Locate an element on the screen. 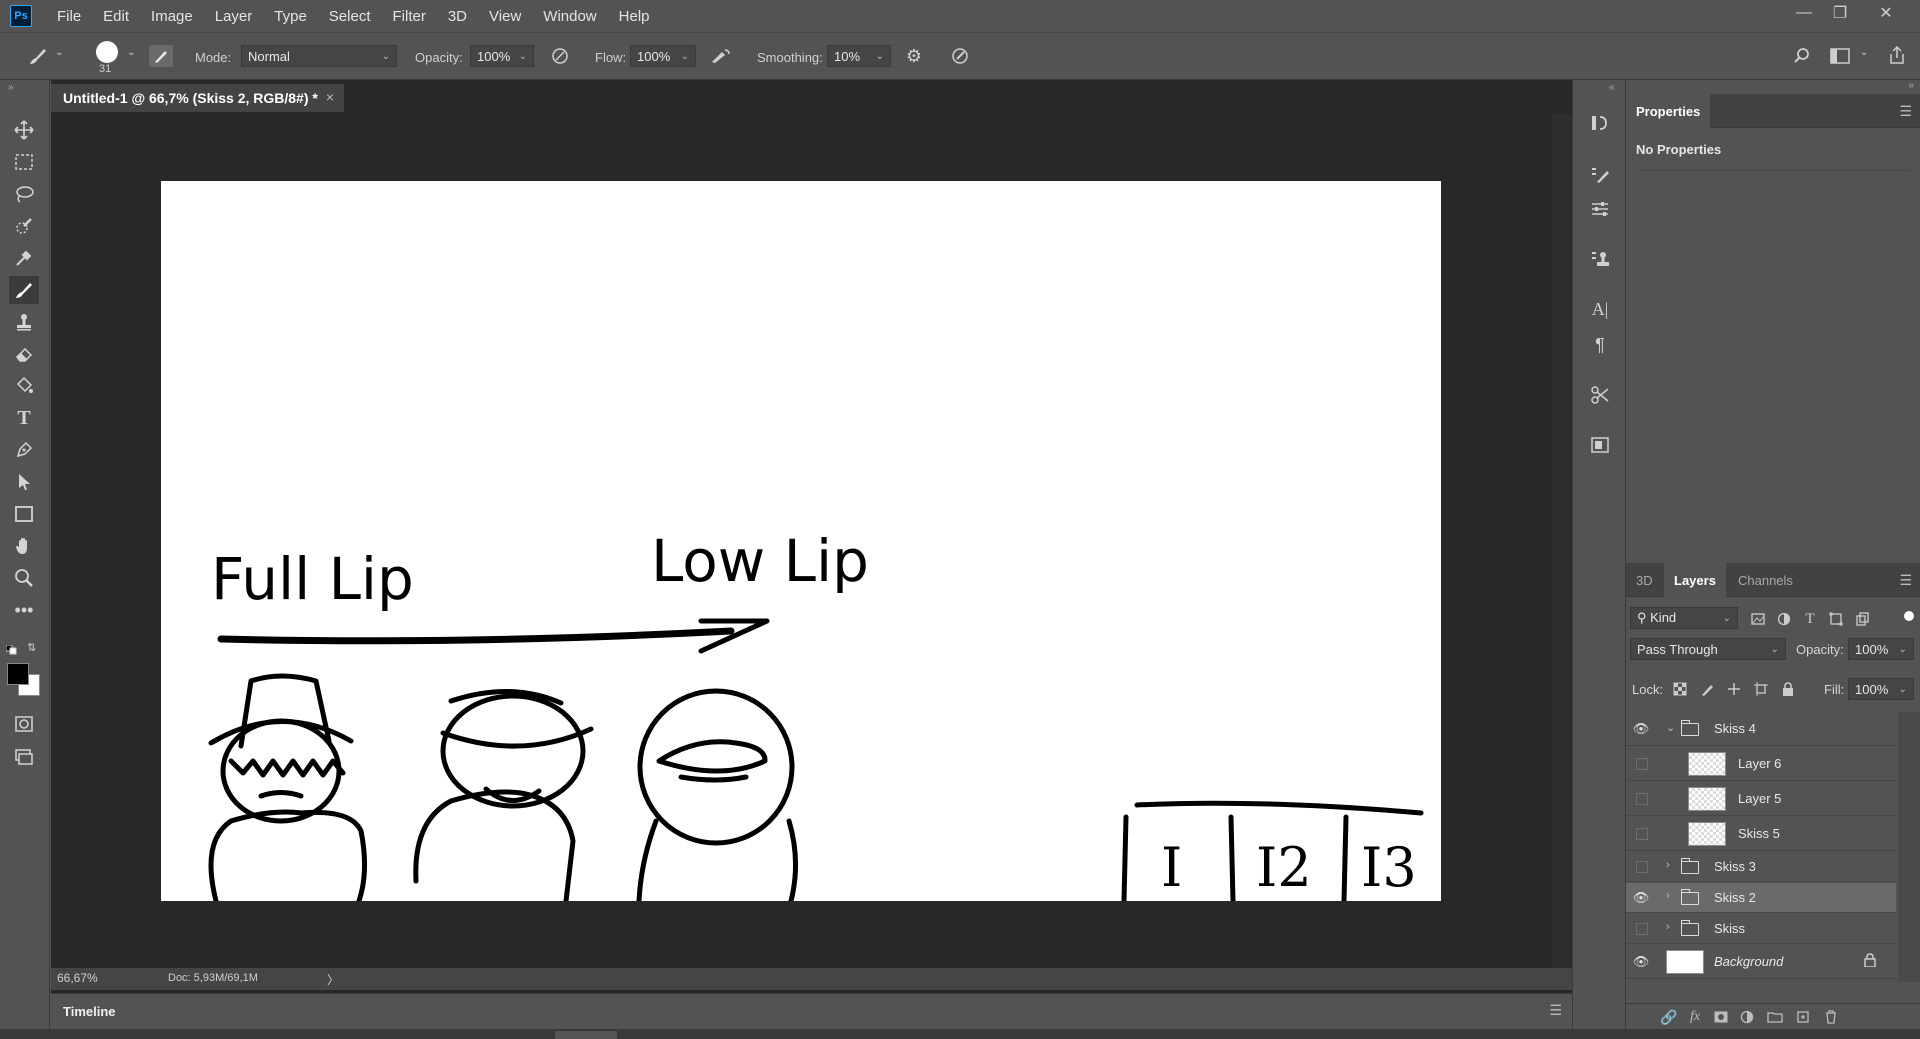 This screenshot has height=1039, width=1920. move-tool-icon is located at coordinates (24, 130).